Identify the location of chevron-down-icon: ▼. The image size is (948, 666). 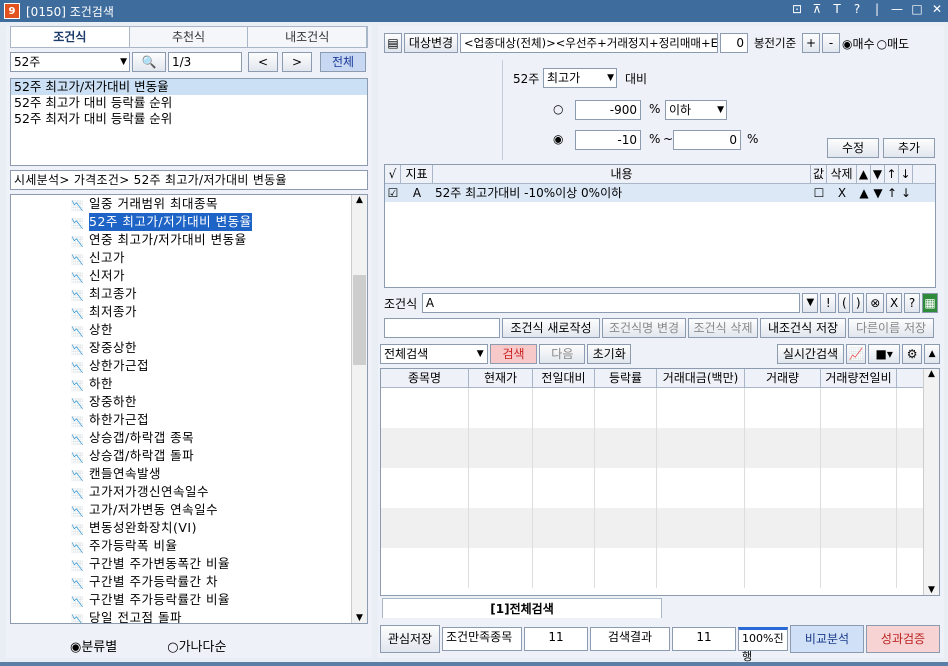
(123, 62).